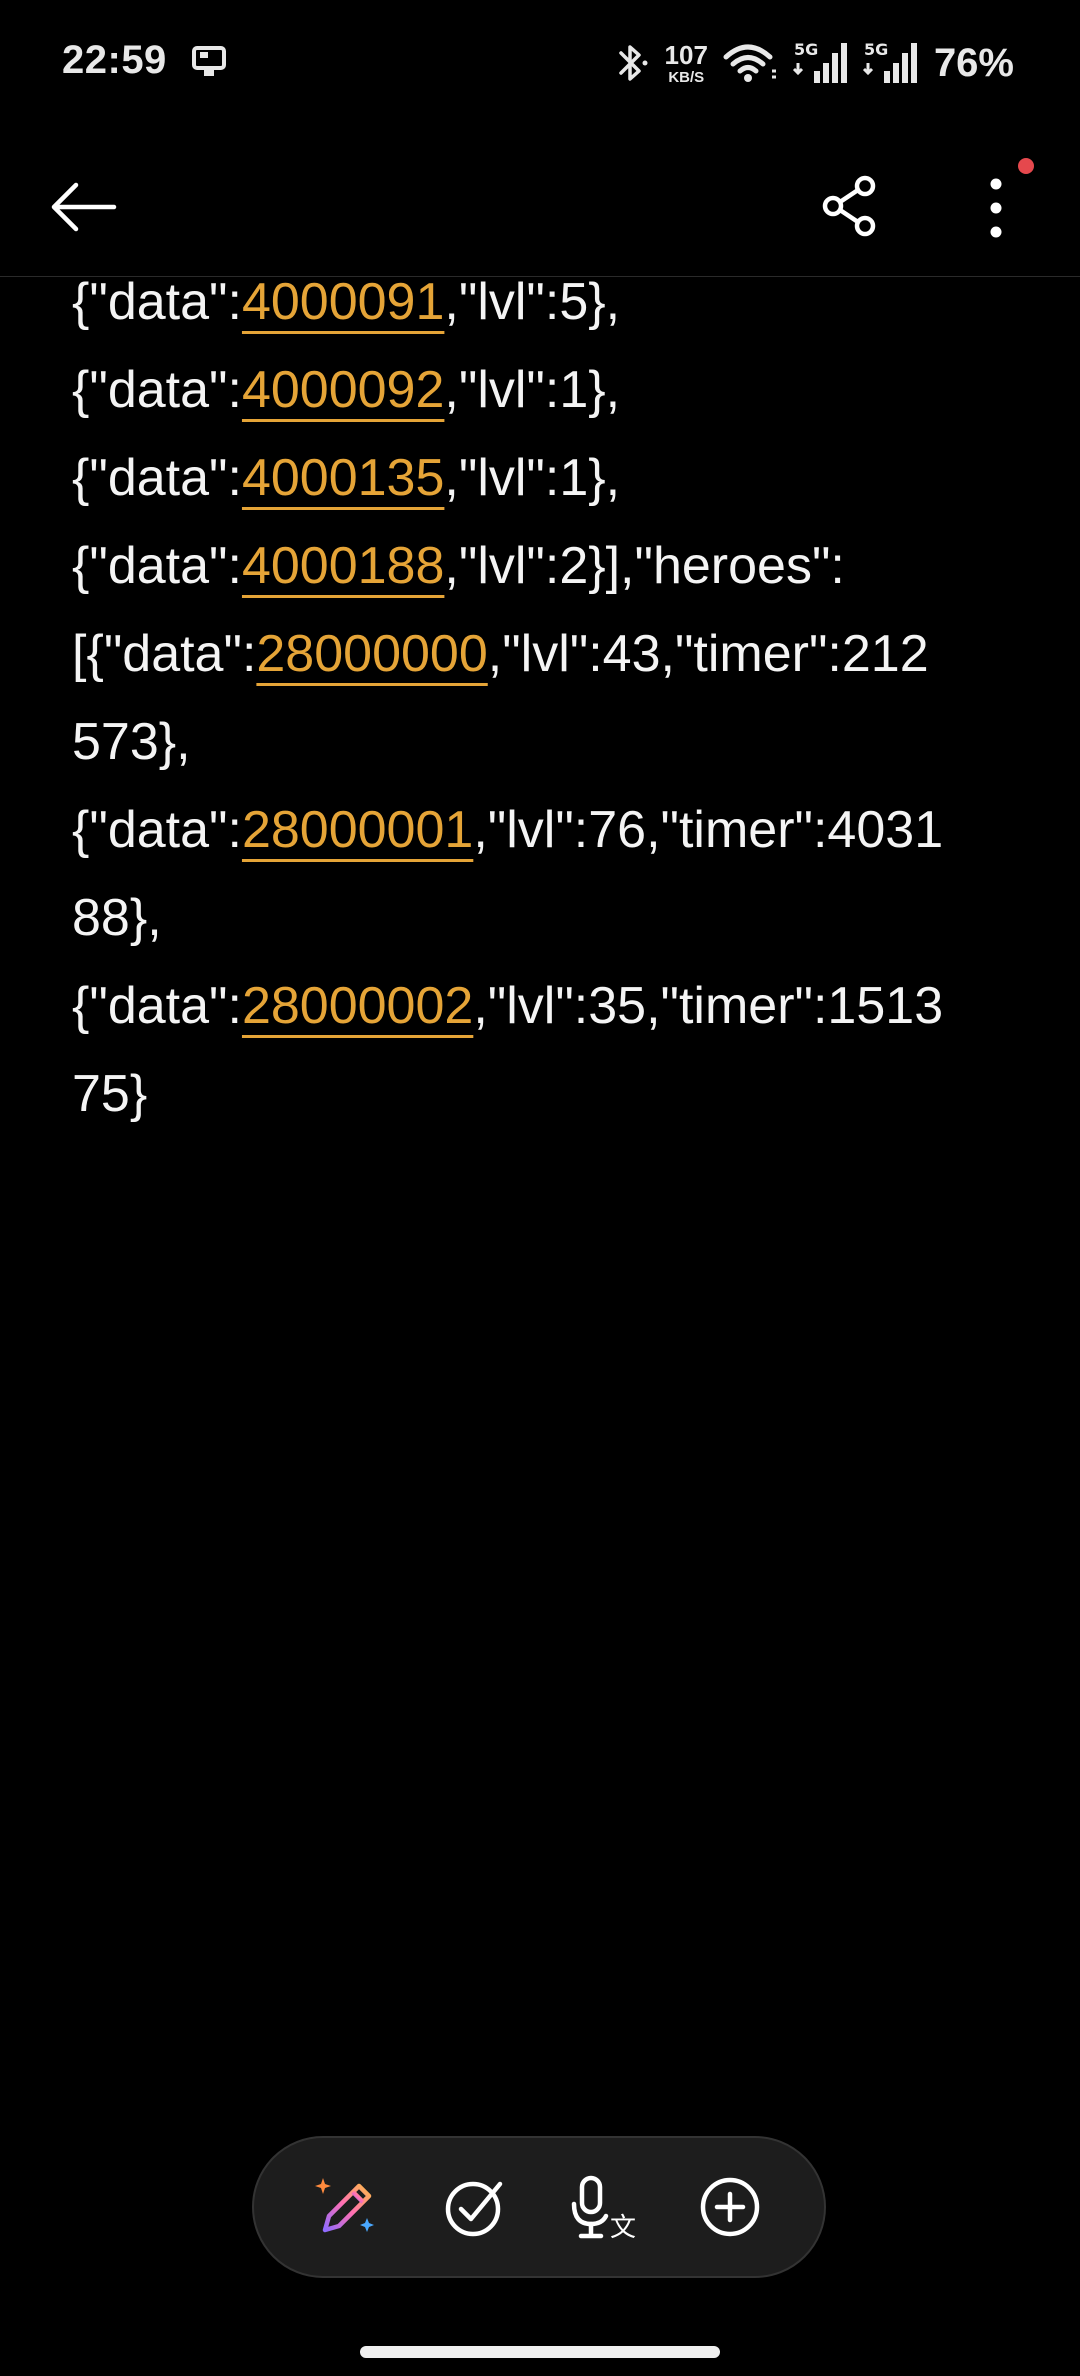 The height and width of the screenshot is (2376, 1080). What do you see at coordinates (686, 54) in the screenshot?
I see `network-speed-value: 107` at bounding box center [686, 54].